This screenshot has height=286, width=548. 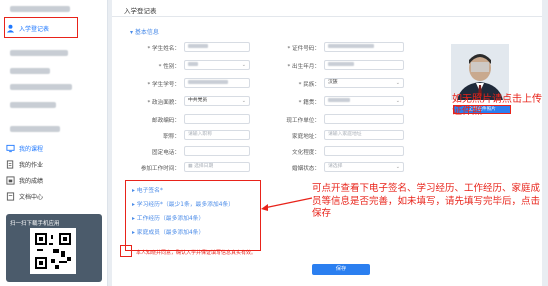 I want to click on political-value: 中共党员, so click(x=198, y=100).